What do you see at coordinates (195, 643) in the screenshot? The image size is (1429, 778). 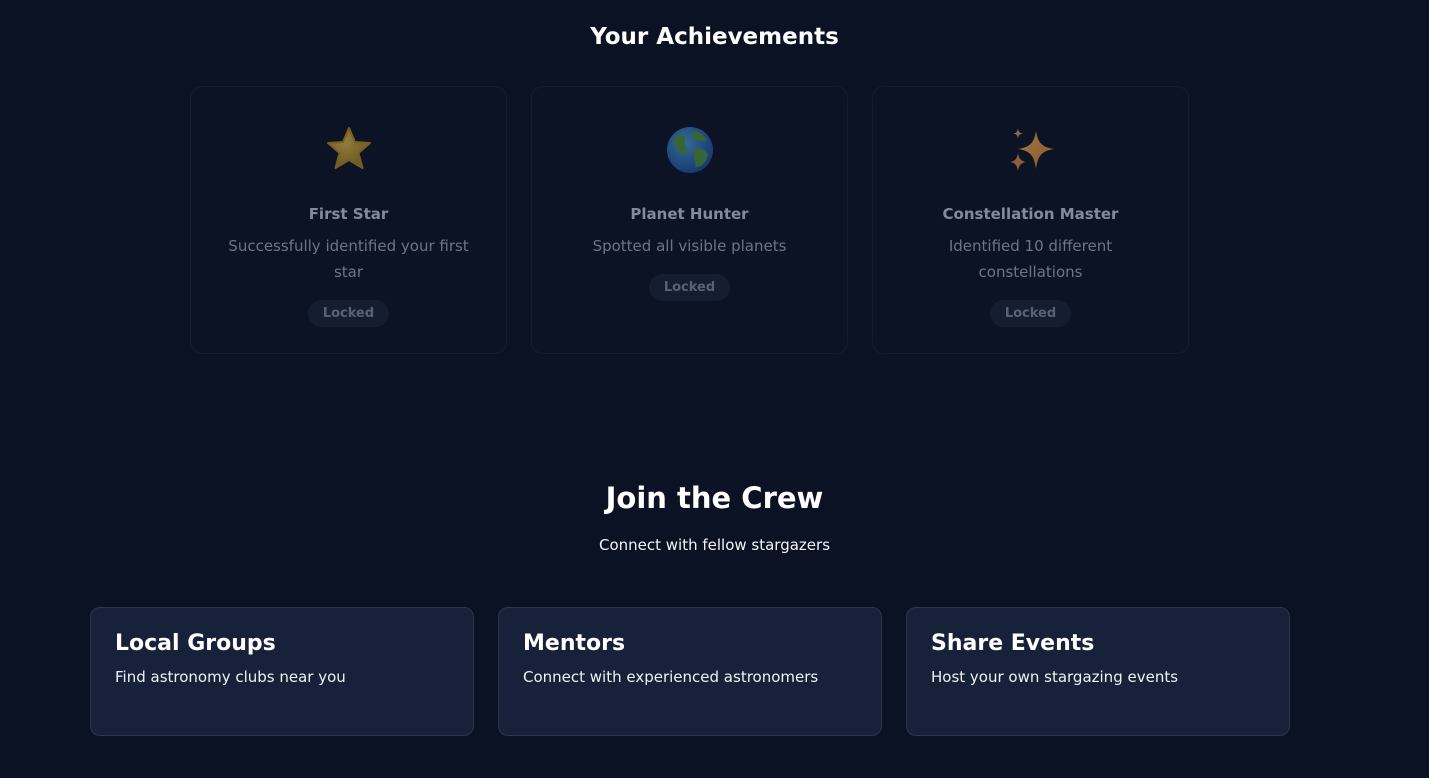 I see `card-title: Local Groups` at bounding box center [195, 643].